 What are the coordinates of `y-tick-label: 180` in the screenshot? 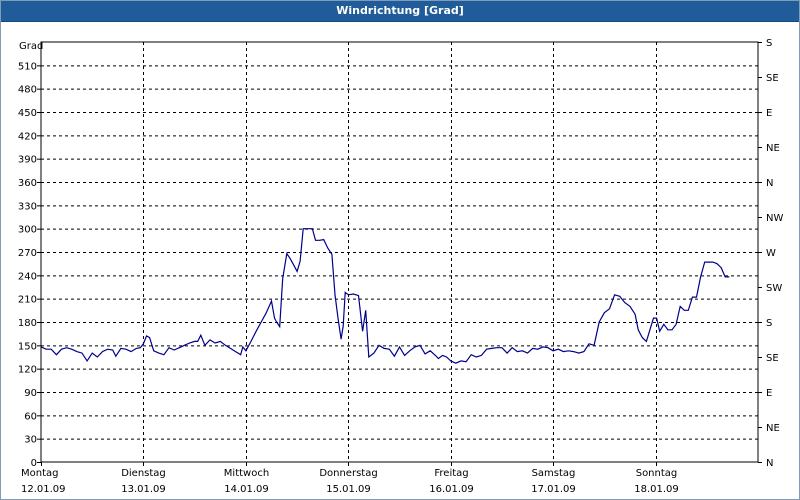 It's located at (27, 323).